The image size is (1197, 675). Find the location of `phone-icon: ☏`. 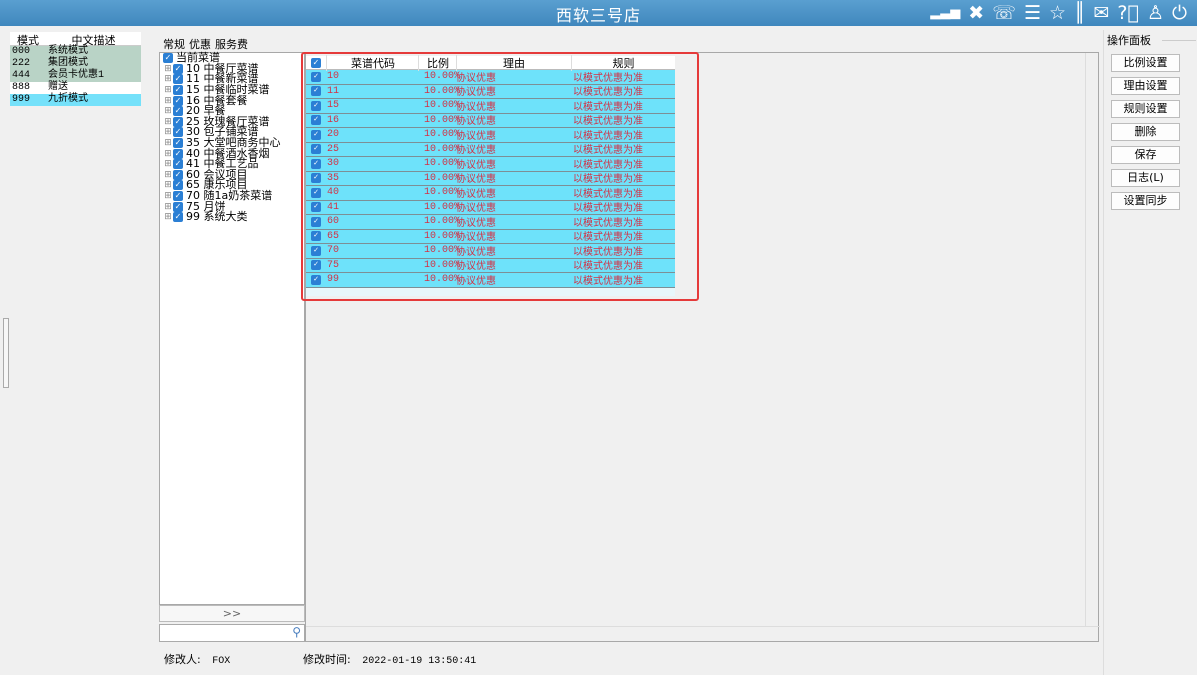

phone-icon: ☏ is located at coordinates (1004, 13).